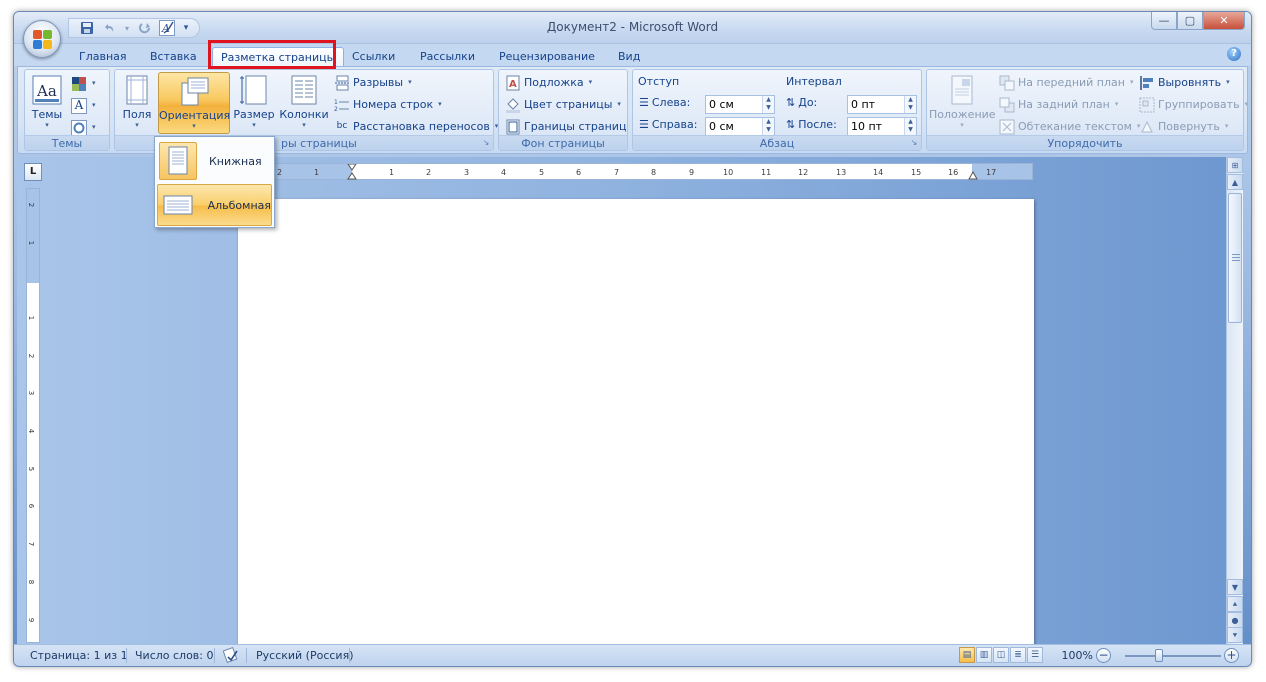 The image size is (1266, 682). What do you see at coordinates (1224, 21) in the screenshot?
I see `close-button: ✕` at bounding box center [1224, 21].